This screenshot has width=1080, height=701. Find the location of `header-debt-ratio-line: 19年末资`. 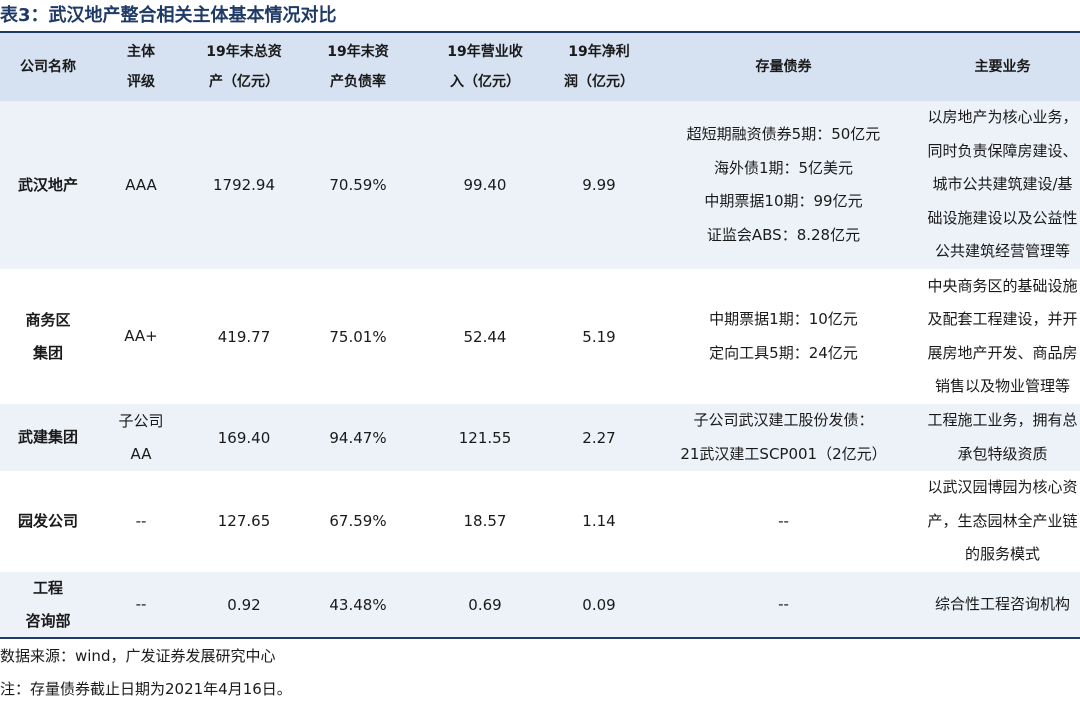

header-debt-ratio-line: 19年末资 is located at coordinates (358, 52).